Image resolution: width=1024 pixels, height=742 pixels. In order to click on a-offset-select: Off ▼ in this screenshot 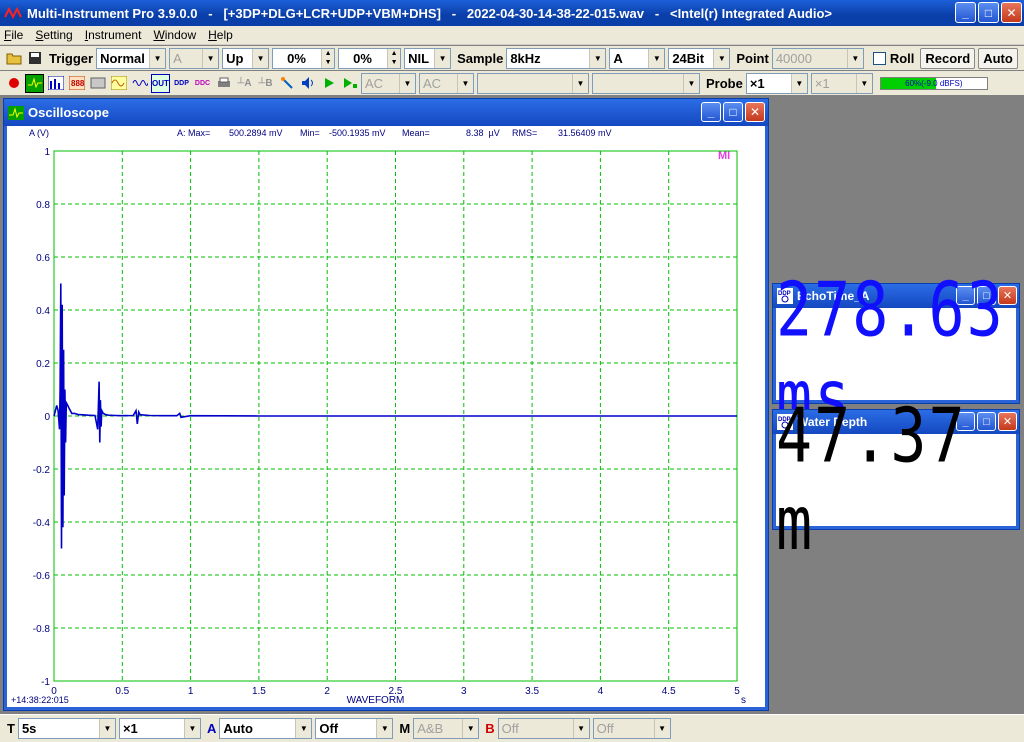, I will do `click(354, 728)`.